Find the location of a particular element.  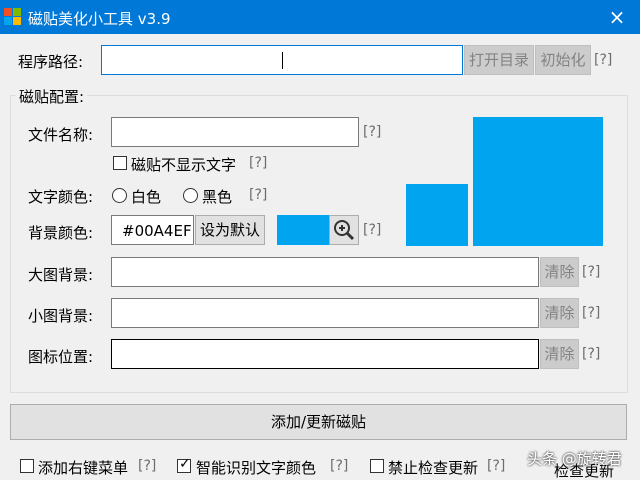

close-icon: × is located at coordinates (617, 17).